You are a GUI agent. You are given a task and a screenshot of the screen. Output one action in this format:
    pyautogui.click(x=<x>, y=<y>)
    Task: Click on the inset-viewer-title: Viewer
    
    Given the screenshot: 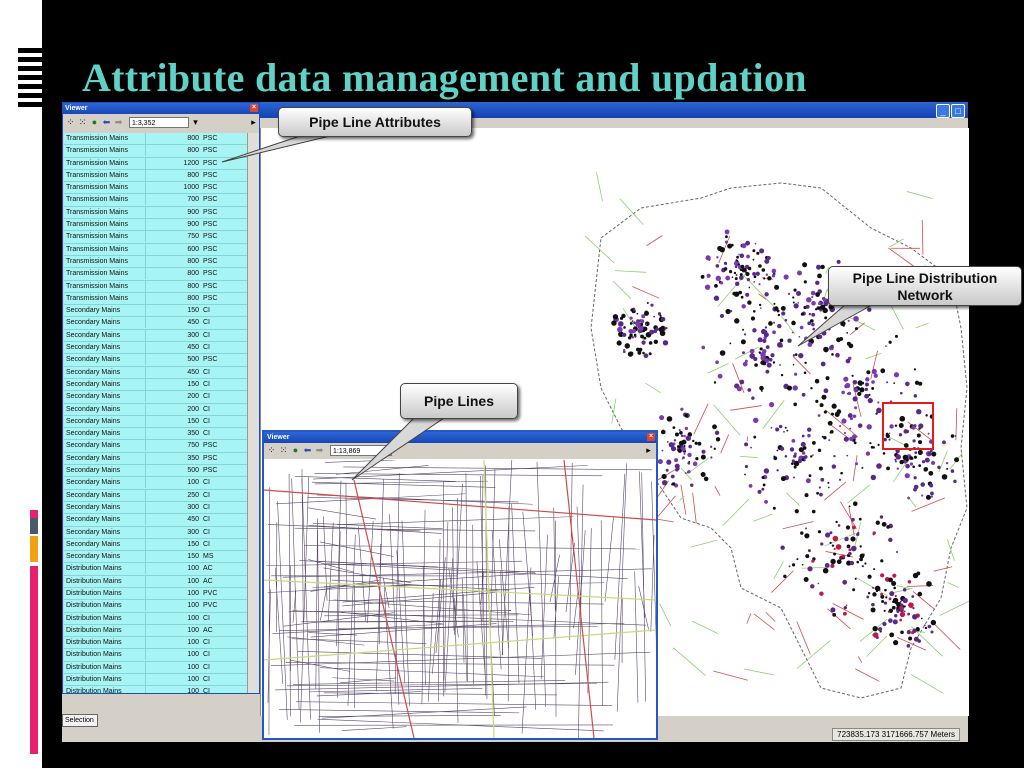 What is the action you would take?
    pyautogui.click(x=278, y=437)
    